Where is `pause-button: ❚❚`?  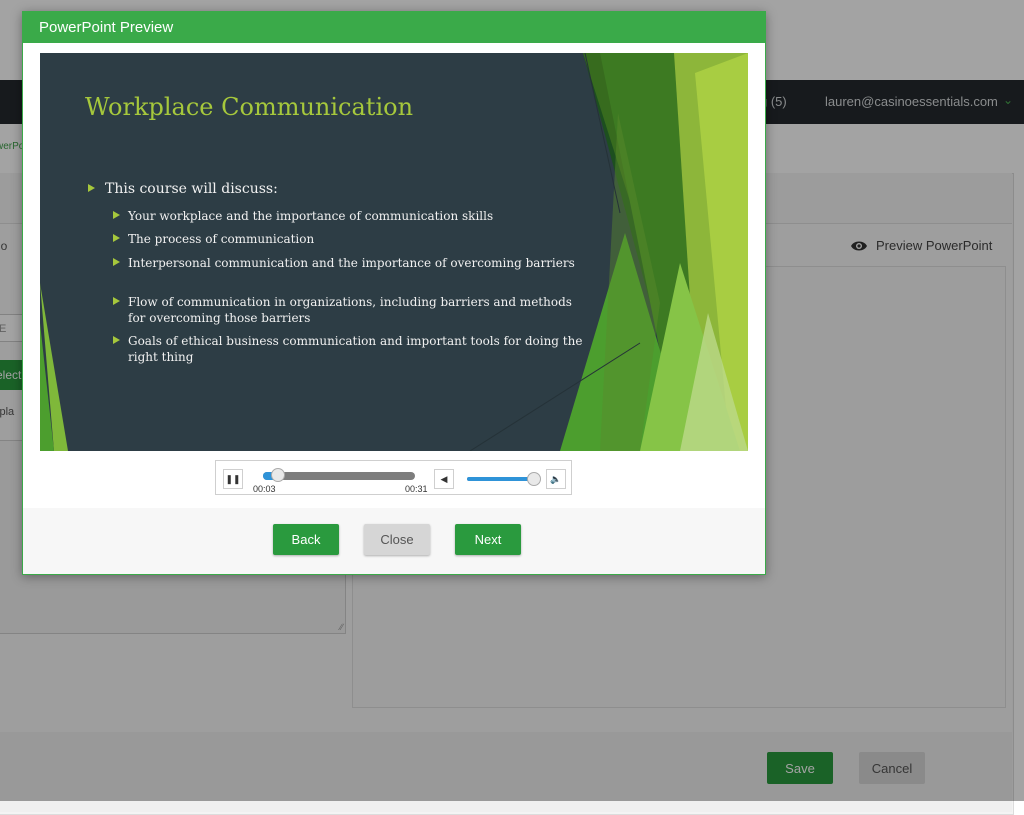 pause-button: ❚❚ is located at coordinates (233, 479).